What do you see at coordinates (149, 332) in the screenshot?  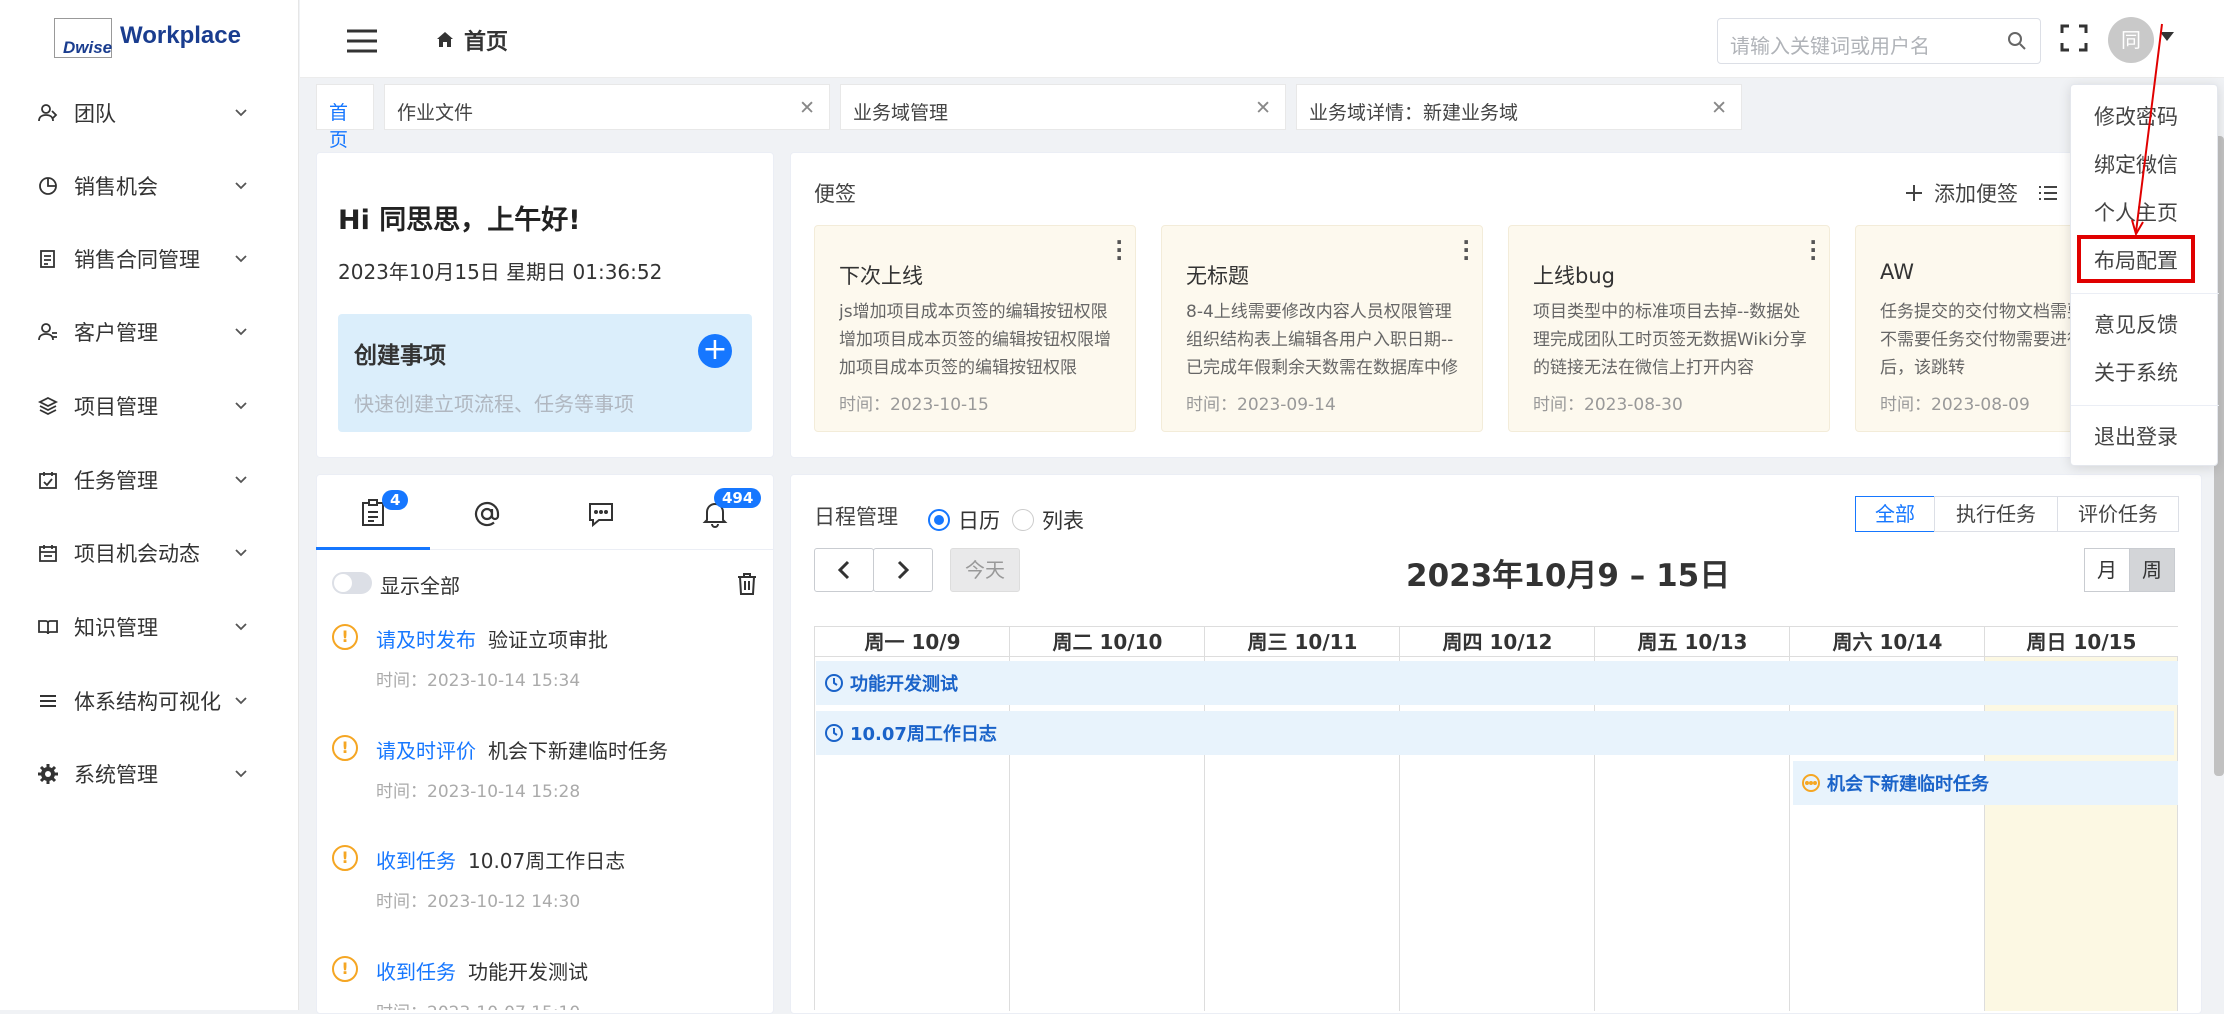 I see `sidebar-item-customer: 客户管理` at bounding box center [149, 332].